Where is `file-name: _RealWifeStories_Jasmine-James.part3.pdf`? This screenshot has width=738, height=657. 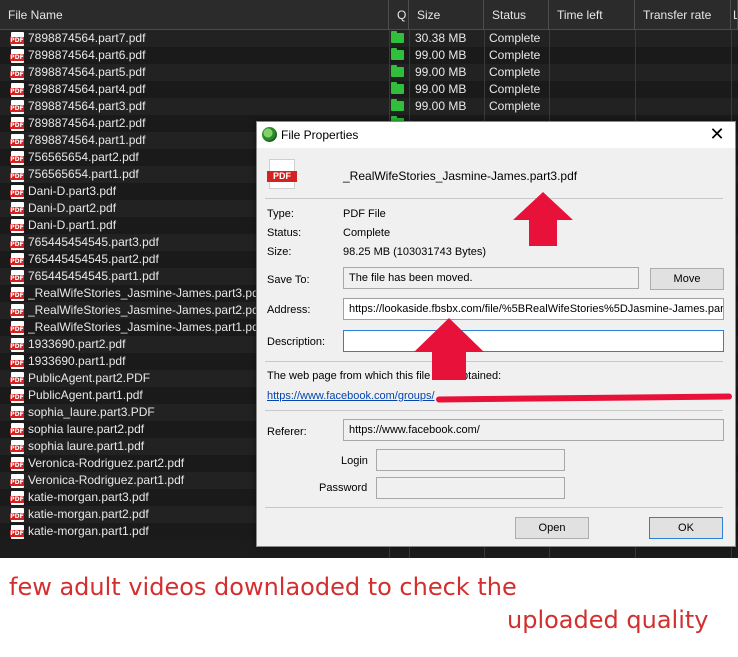 file-name: _RealWifeStories_Jasmine-James.part3.pdf is located at coordinates (460, 176).